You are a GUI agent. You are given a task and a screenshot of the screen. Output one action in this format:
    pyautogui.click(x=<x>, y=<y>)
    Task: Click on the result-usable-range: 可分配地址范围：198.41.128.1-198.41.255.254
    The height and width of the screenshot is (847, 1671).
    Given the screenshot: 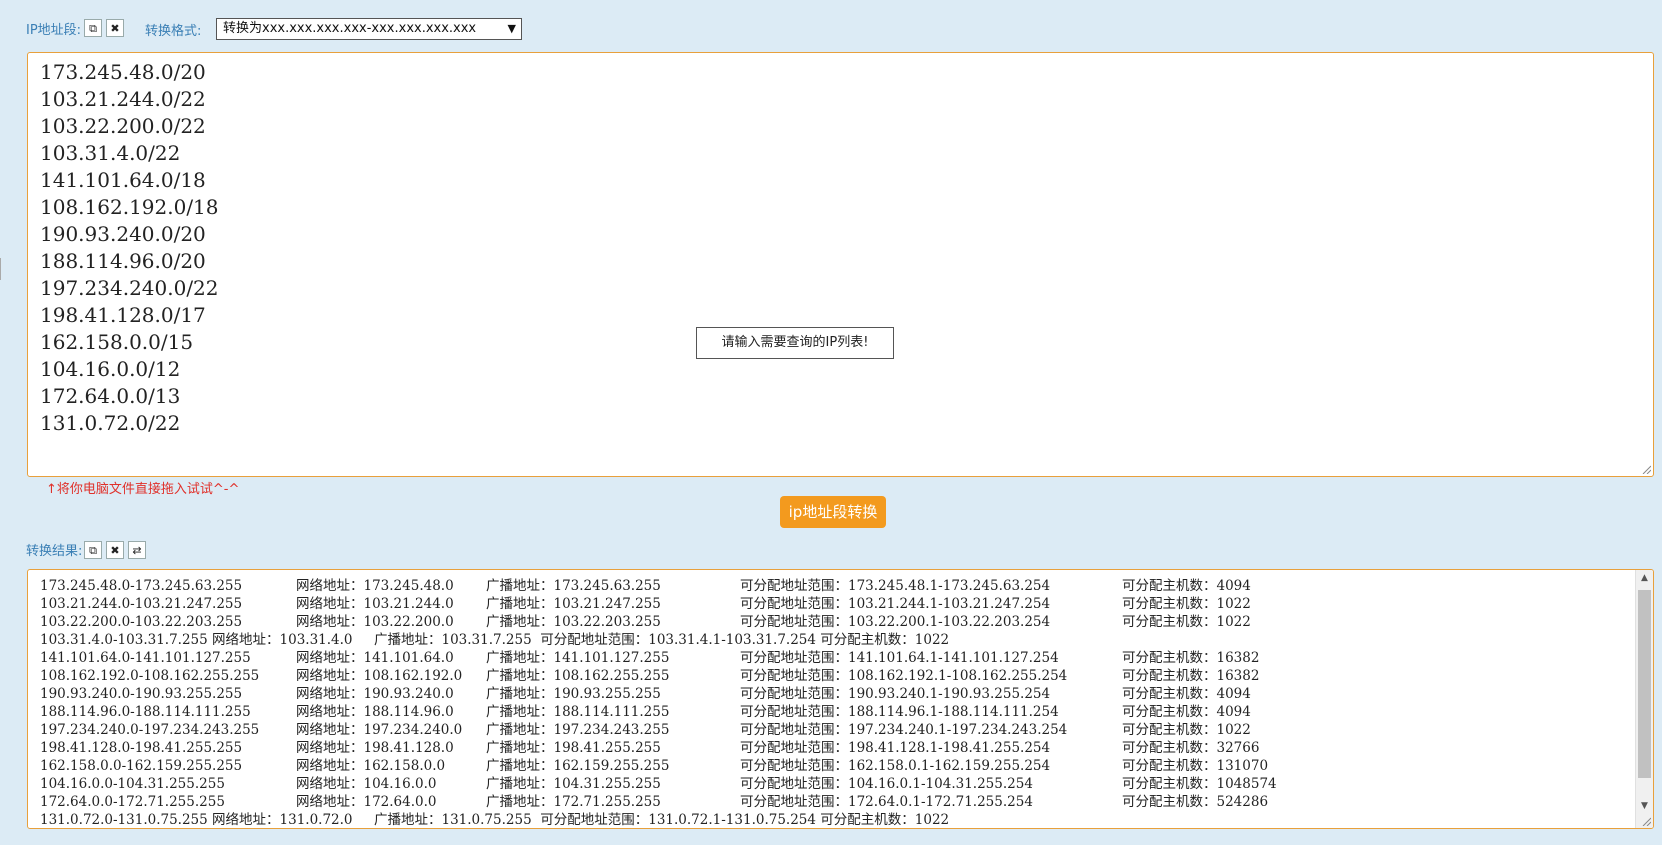 What is the action you would take?
    pyautogui.click(x=895, y=748)
    